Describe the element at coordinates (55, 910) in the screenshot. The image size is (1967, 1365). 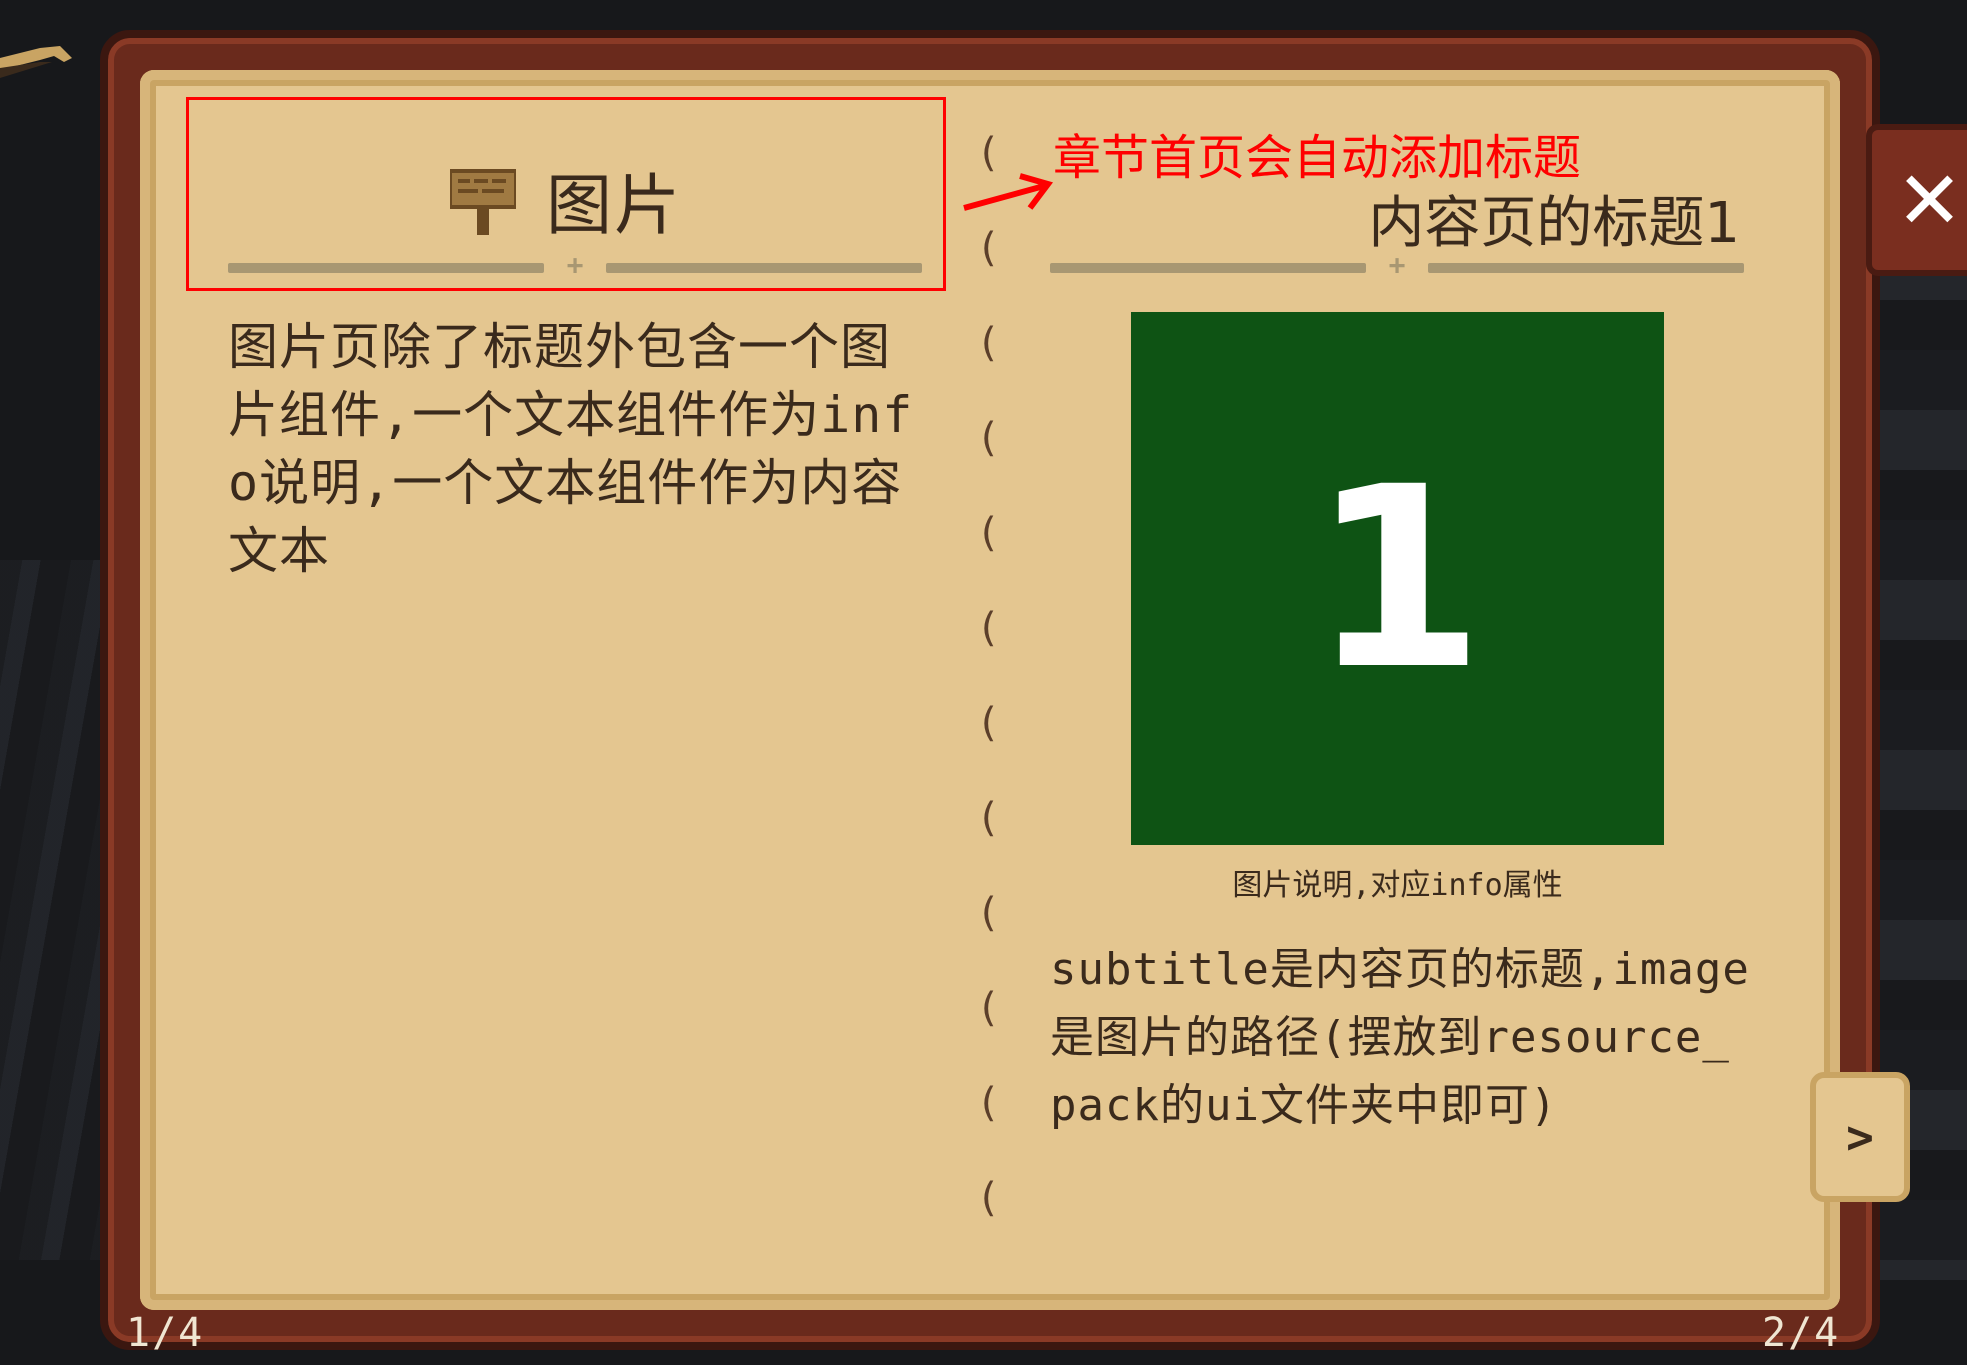
I see `background-shadow-left` at that location.